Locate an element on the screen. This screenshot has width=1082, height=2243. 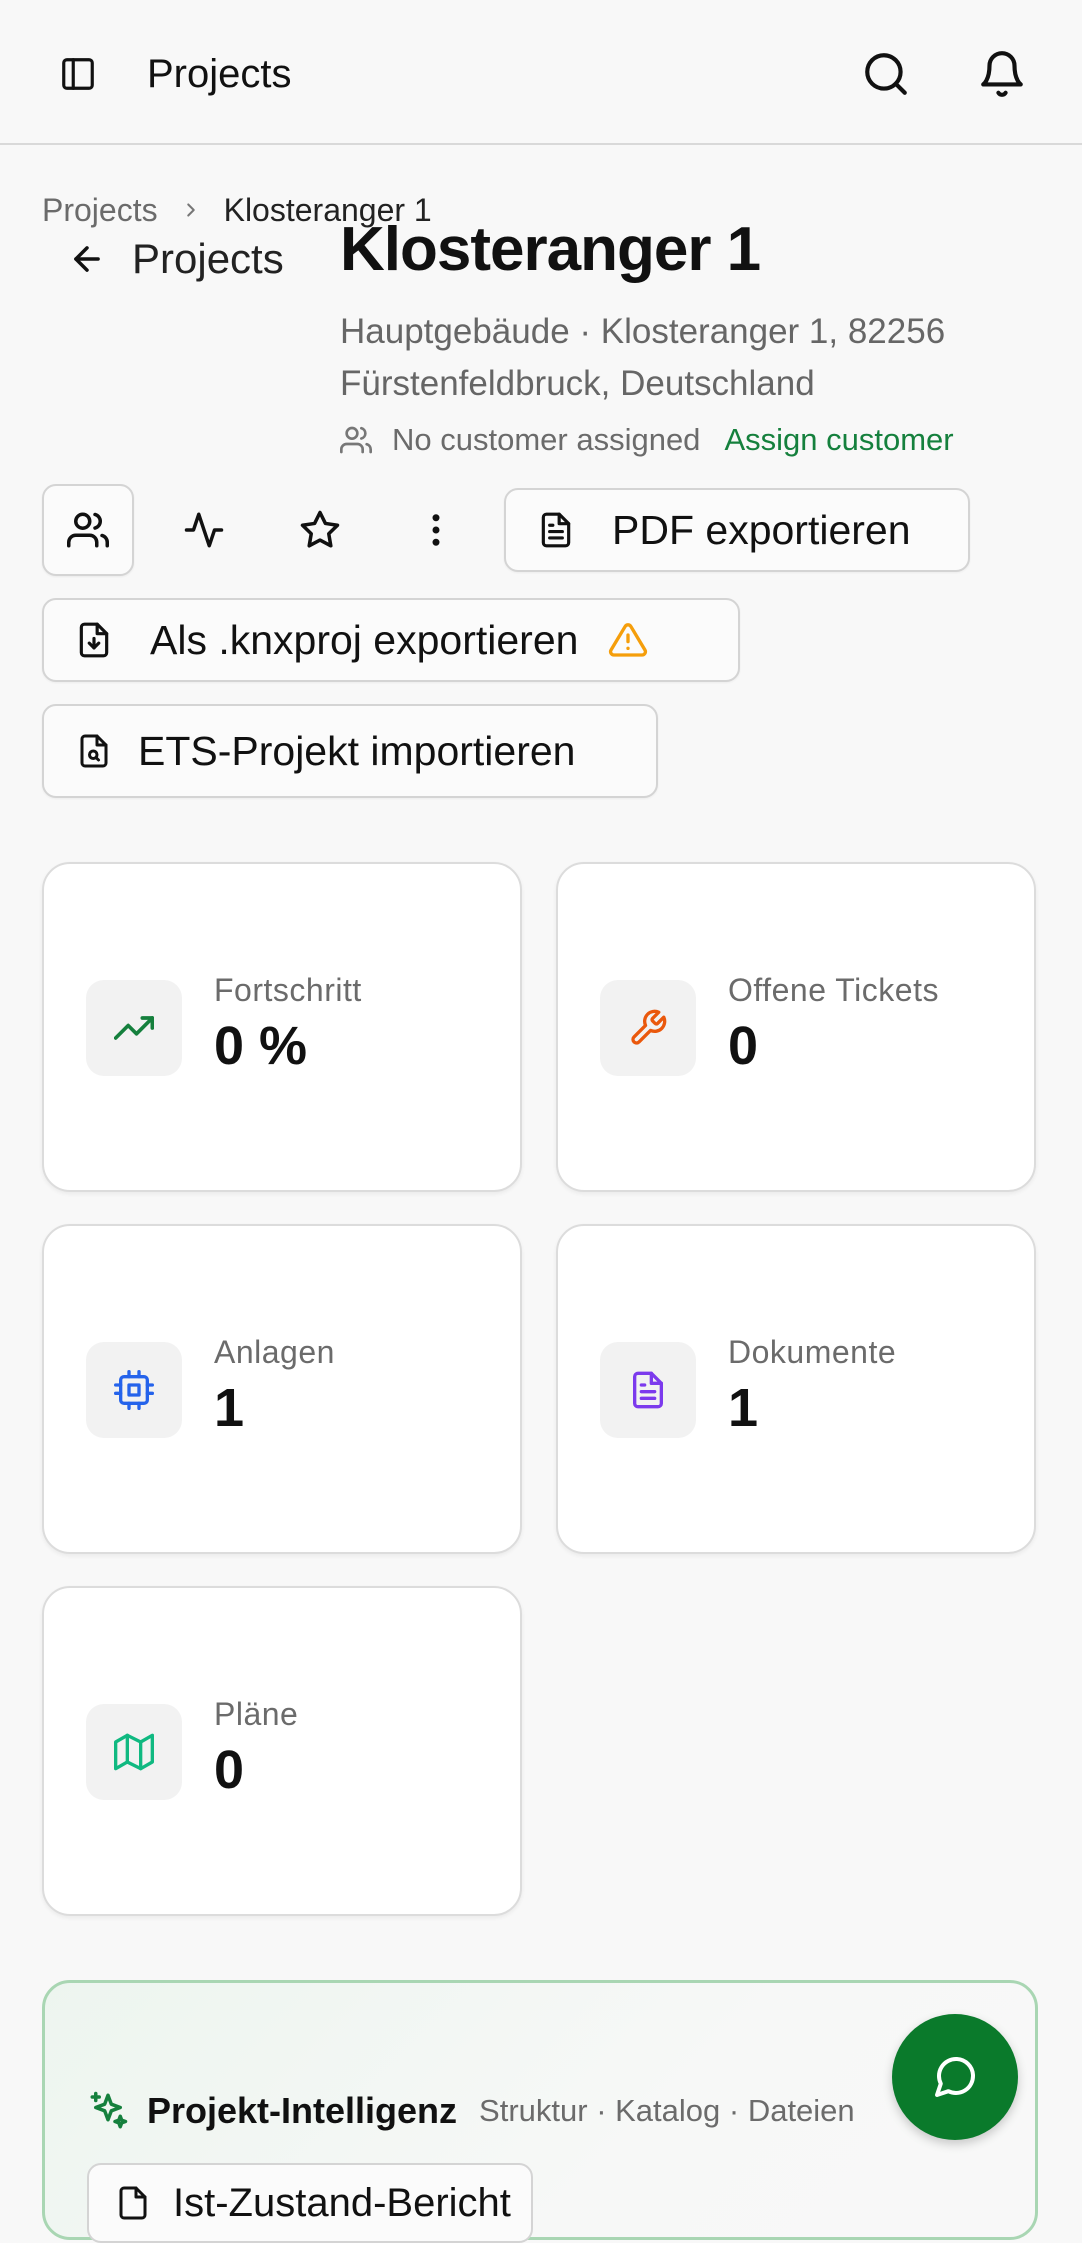
team-button is located at coordinates (88, 530).